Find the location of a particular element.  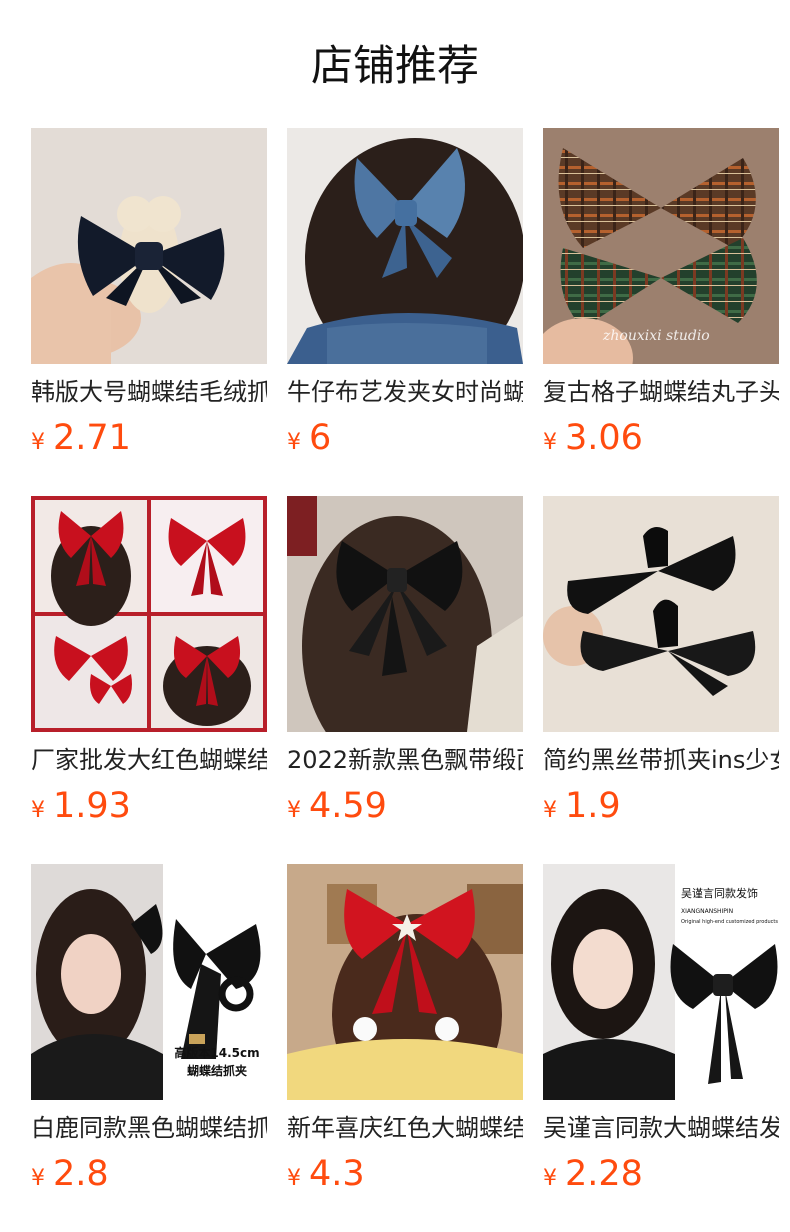

price-value: 1.9 is located at coordinates (593, 806).